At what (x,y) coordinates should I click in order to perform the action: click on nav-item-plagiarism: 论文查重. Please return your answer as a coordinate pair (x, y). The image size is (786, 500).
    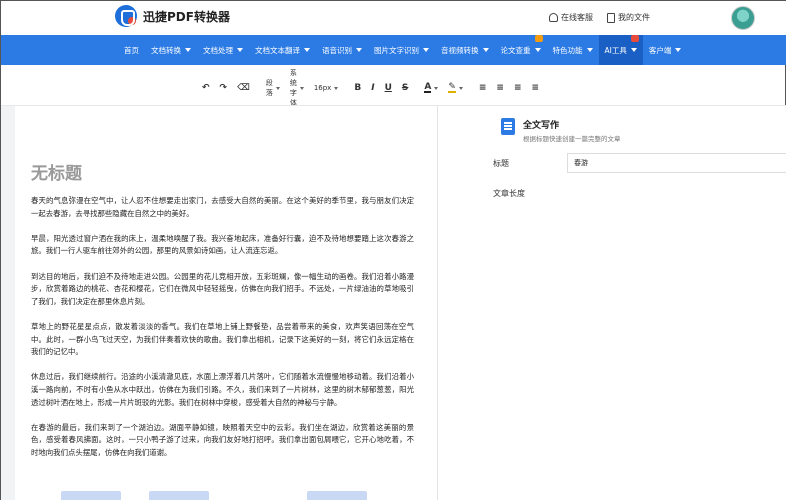
    Looking at the image, I should click on (521, 50).